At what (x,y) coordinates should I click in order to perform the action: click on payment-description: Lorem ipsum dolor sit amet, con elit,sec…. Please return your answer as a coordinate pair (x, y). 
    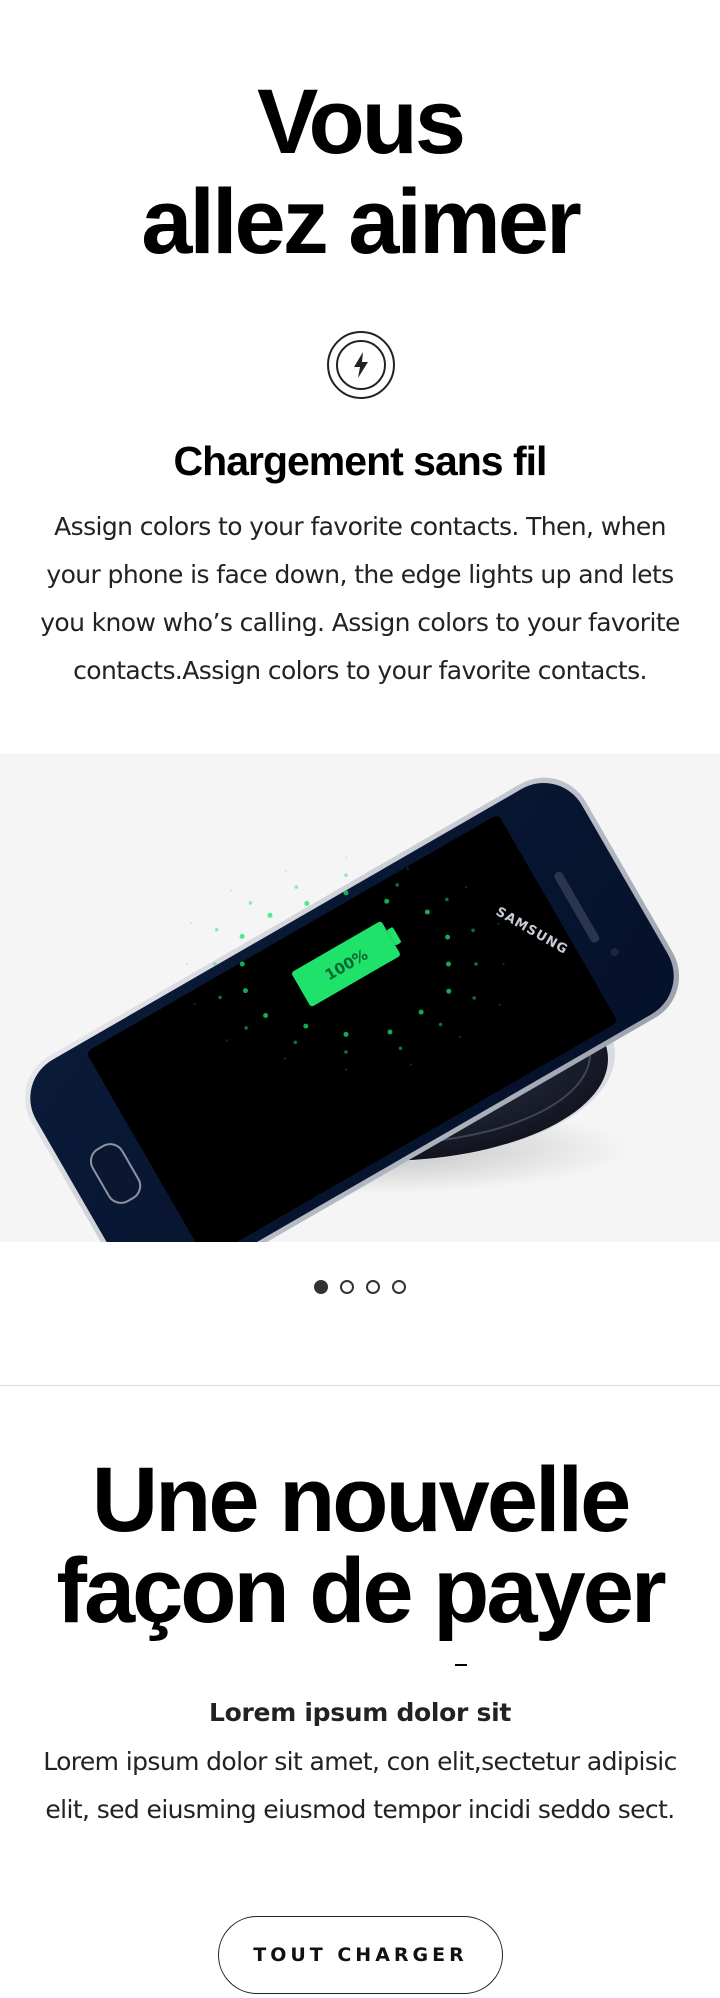
    Looking at the image, I should click on (360, 1785).